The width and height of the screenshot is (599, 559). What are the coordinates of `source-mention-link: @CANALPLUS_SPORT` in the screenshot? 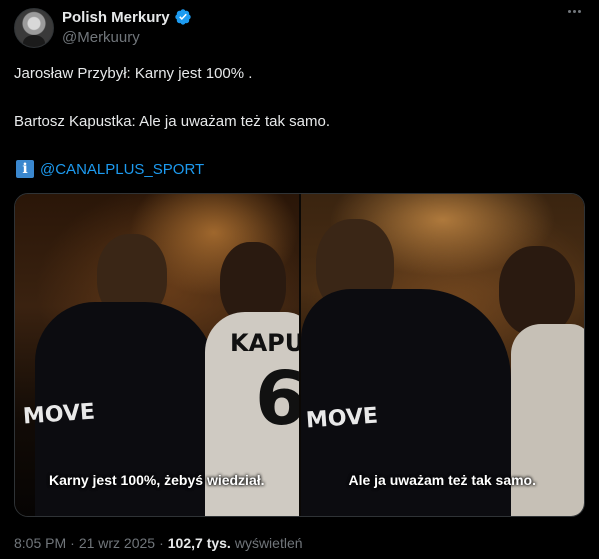 It's located at (122, 169).